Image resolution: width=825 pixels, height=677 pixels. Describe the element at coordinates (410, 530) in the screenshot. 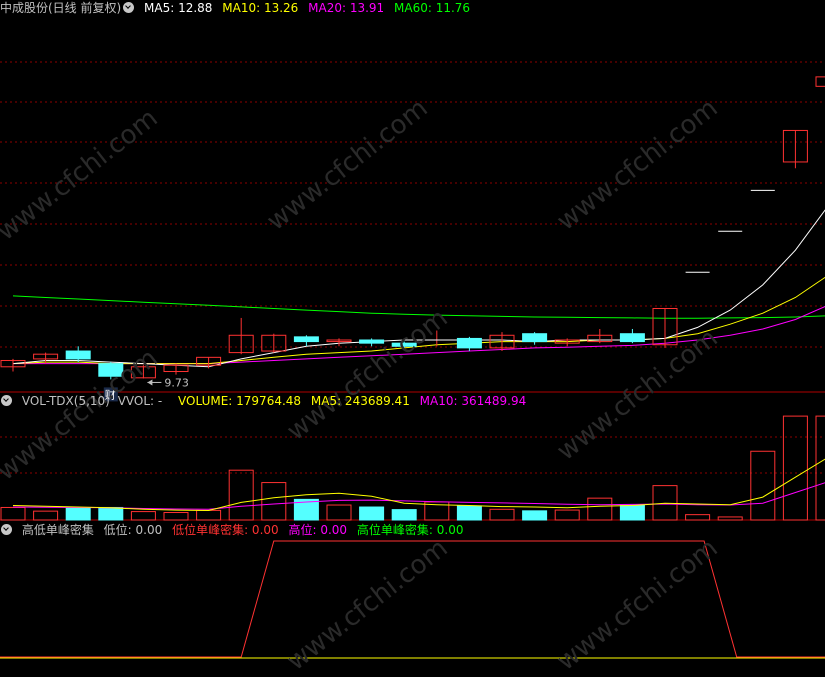

I see `high-peak-label: 高位单峰密集: 0.00` at that location.